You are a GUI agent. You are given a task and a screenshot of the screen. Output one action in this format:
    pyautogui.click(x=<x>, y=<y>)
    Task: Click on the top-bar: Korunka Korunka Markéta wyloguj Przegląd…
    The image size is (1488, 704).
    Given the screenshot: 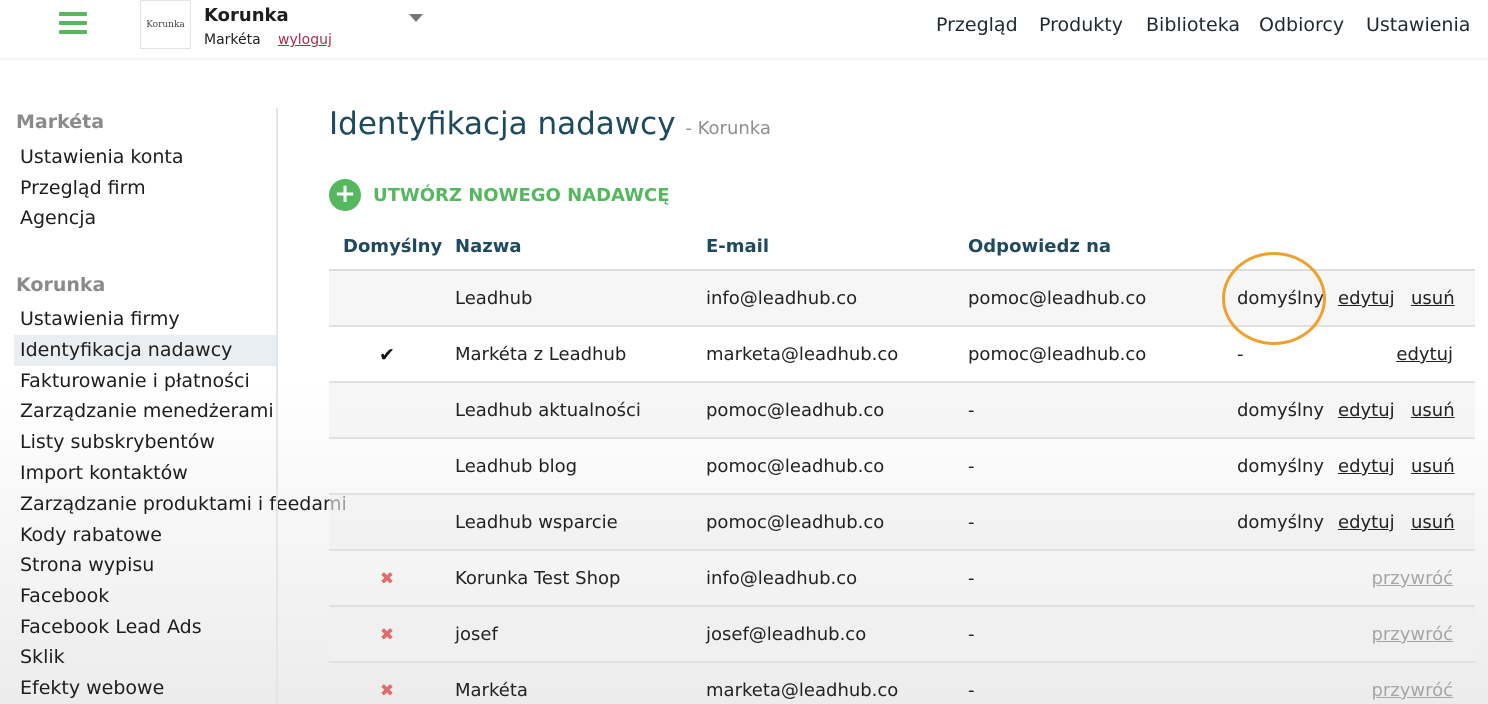 What is the action you would take?
    pyautogui.click(x=744, y=29)
    